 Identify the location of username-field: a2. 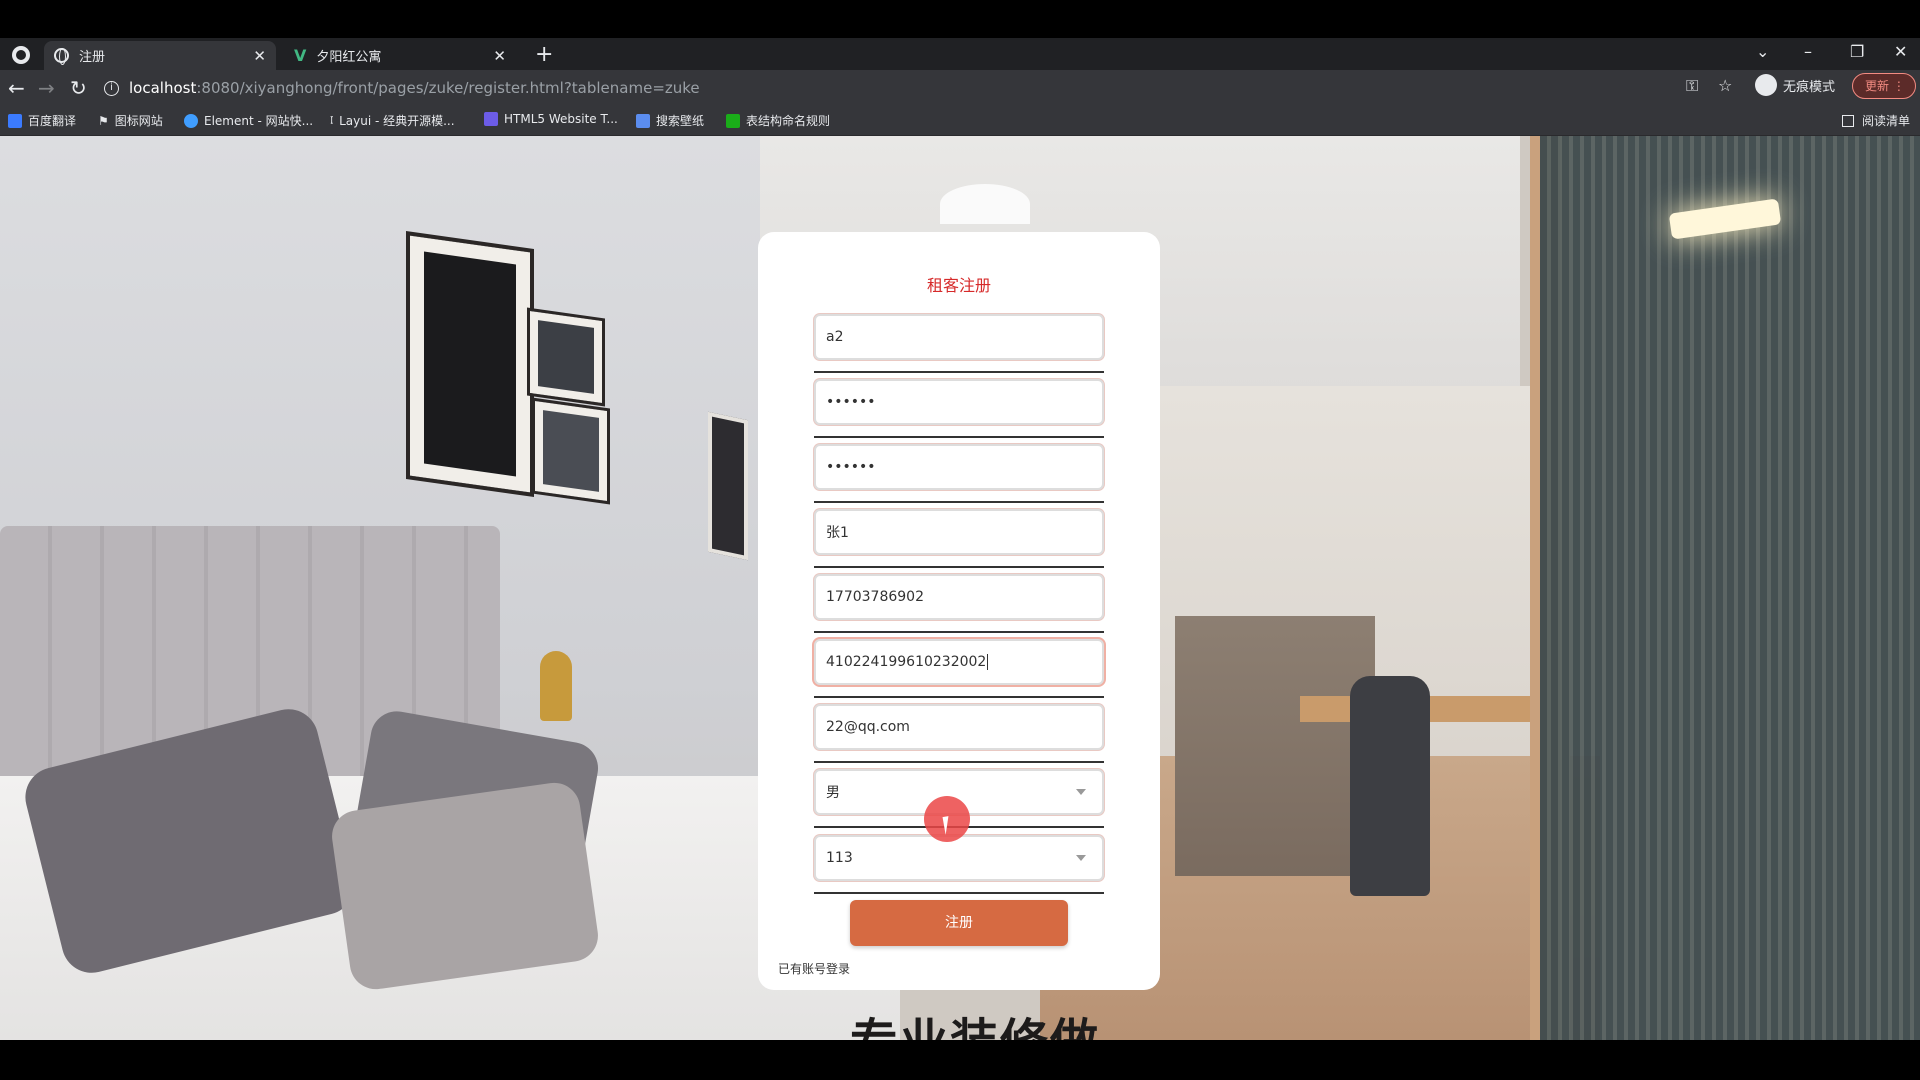
(959, 337).